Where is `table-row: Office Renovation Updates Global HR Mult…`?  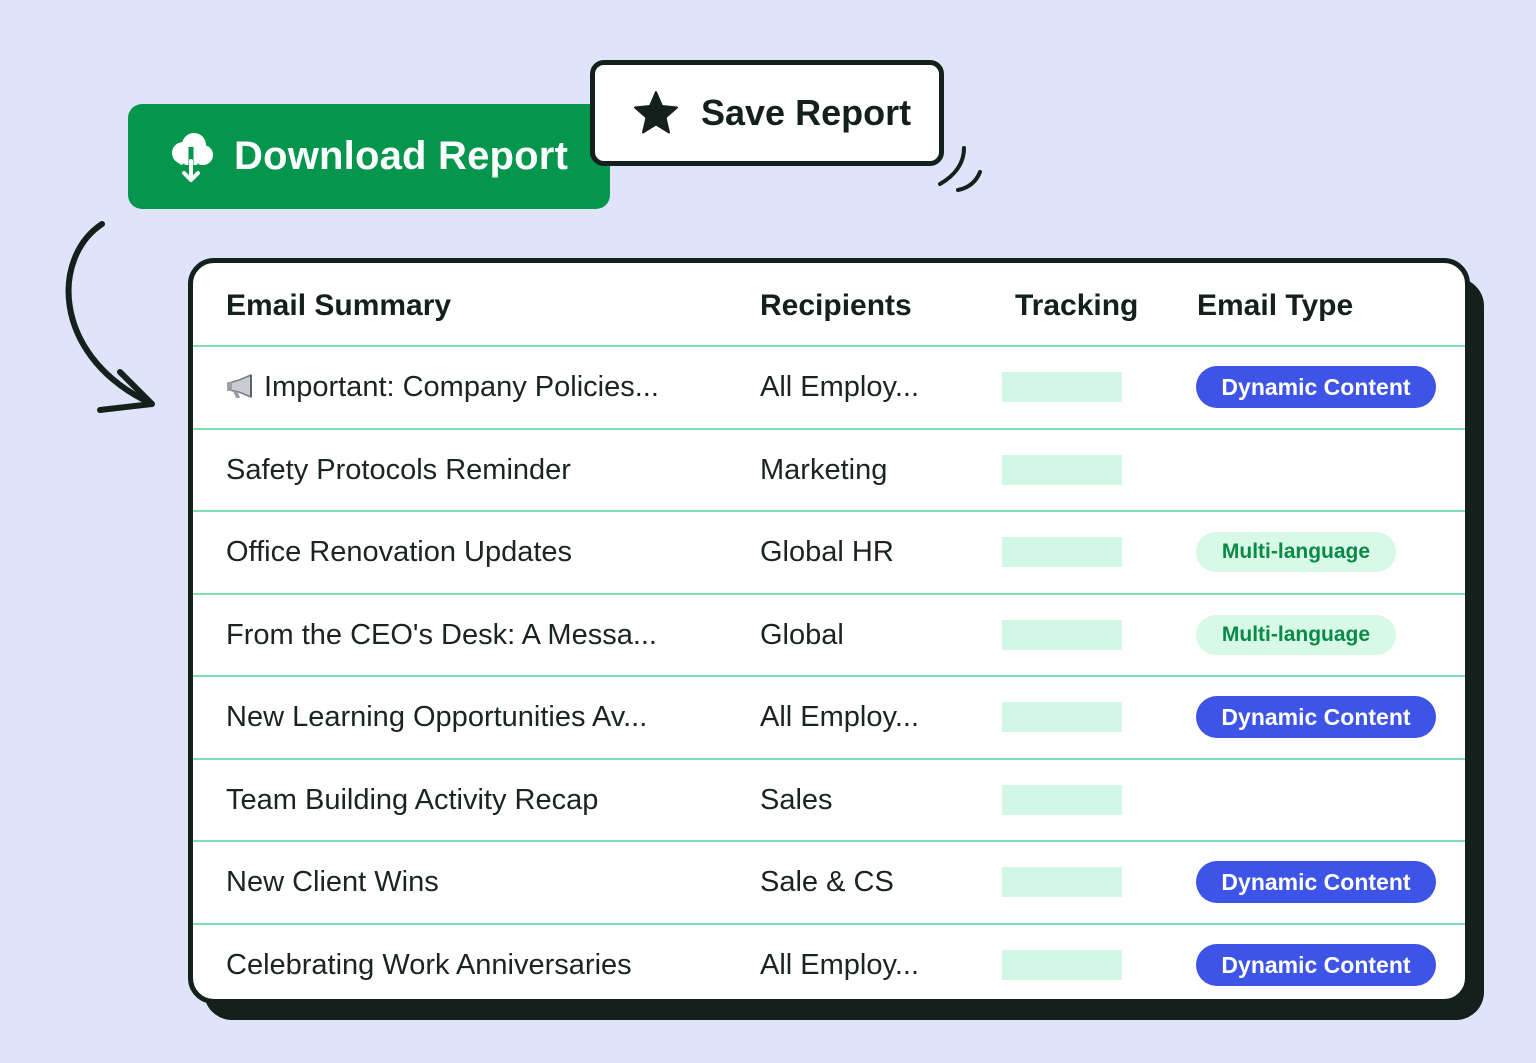 table-row: Office Renovation Updates Global HR Mult… is located at coordinates (829, 553).